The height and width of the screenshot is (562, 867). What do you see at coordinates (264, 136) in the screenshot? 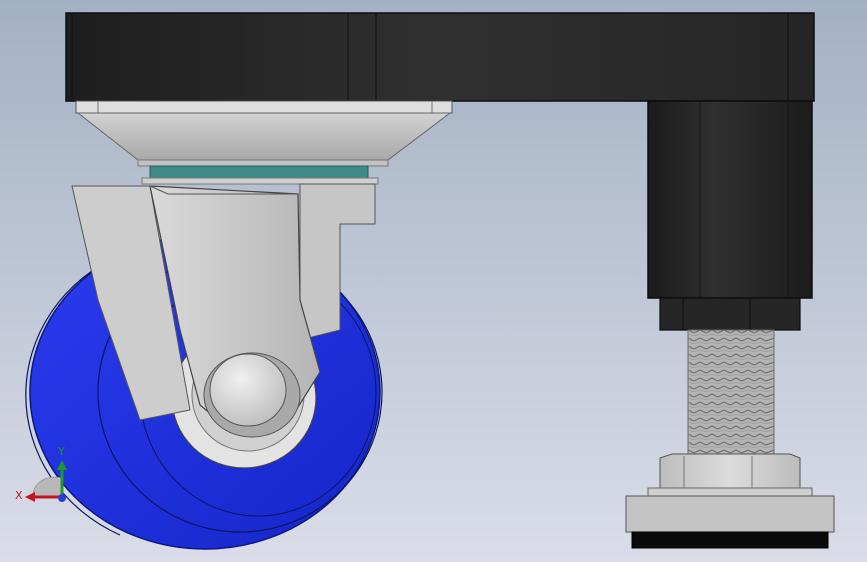
I see `caster-swivel-housing` at bounding box center [264, 136].